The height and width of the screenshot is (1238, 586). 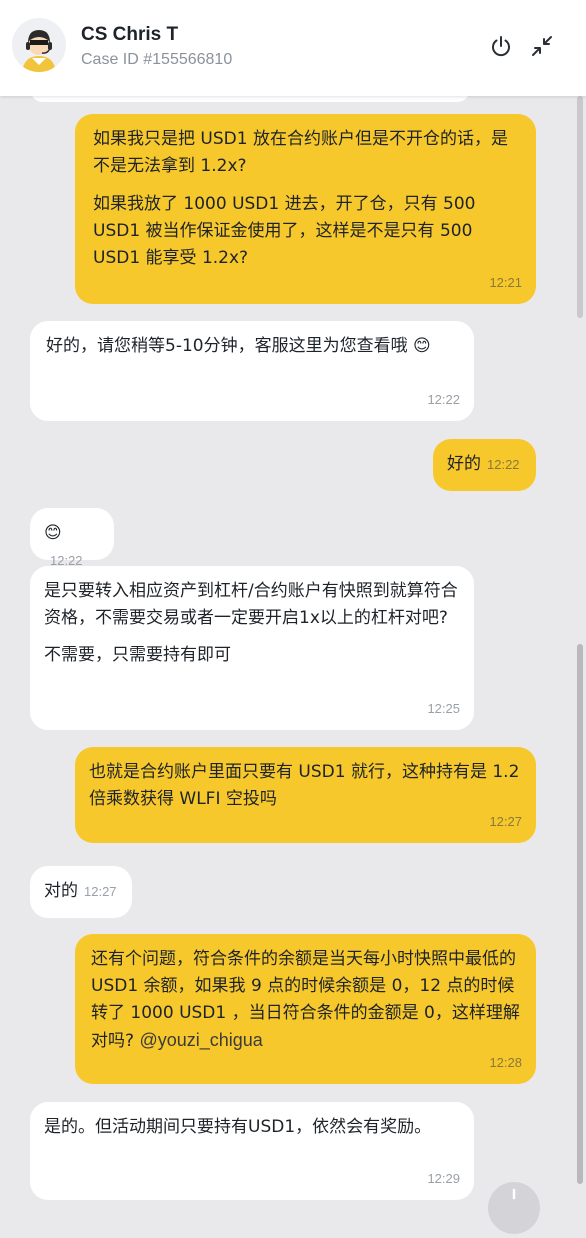 What do you see at coordinates (580, 914) in the screenshot?
I see `scrollbar-thumb` at bounding box center [580, 914].